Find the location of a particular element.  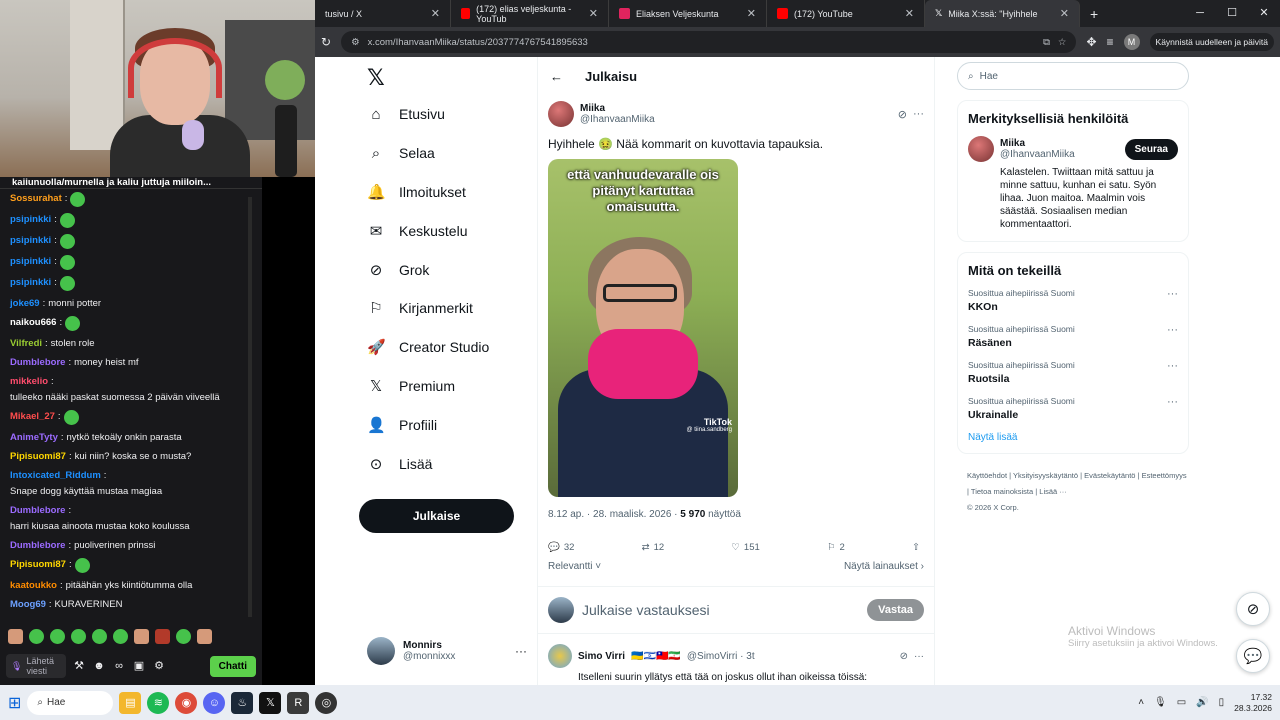

follow-button: Seuraa is located at coordinates (1151, 149).